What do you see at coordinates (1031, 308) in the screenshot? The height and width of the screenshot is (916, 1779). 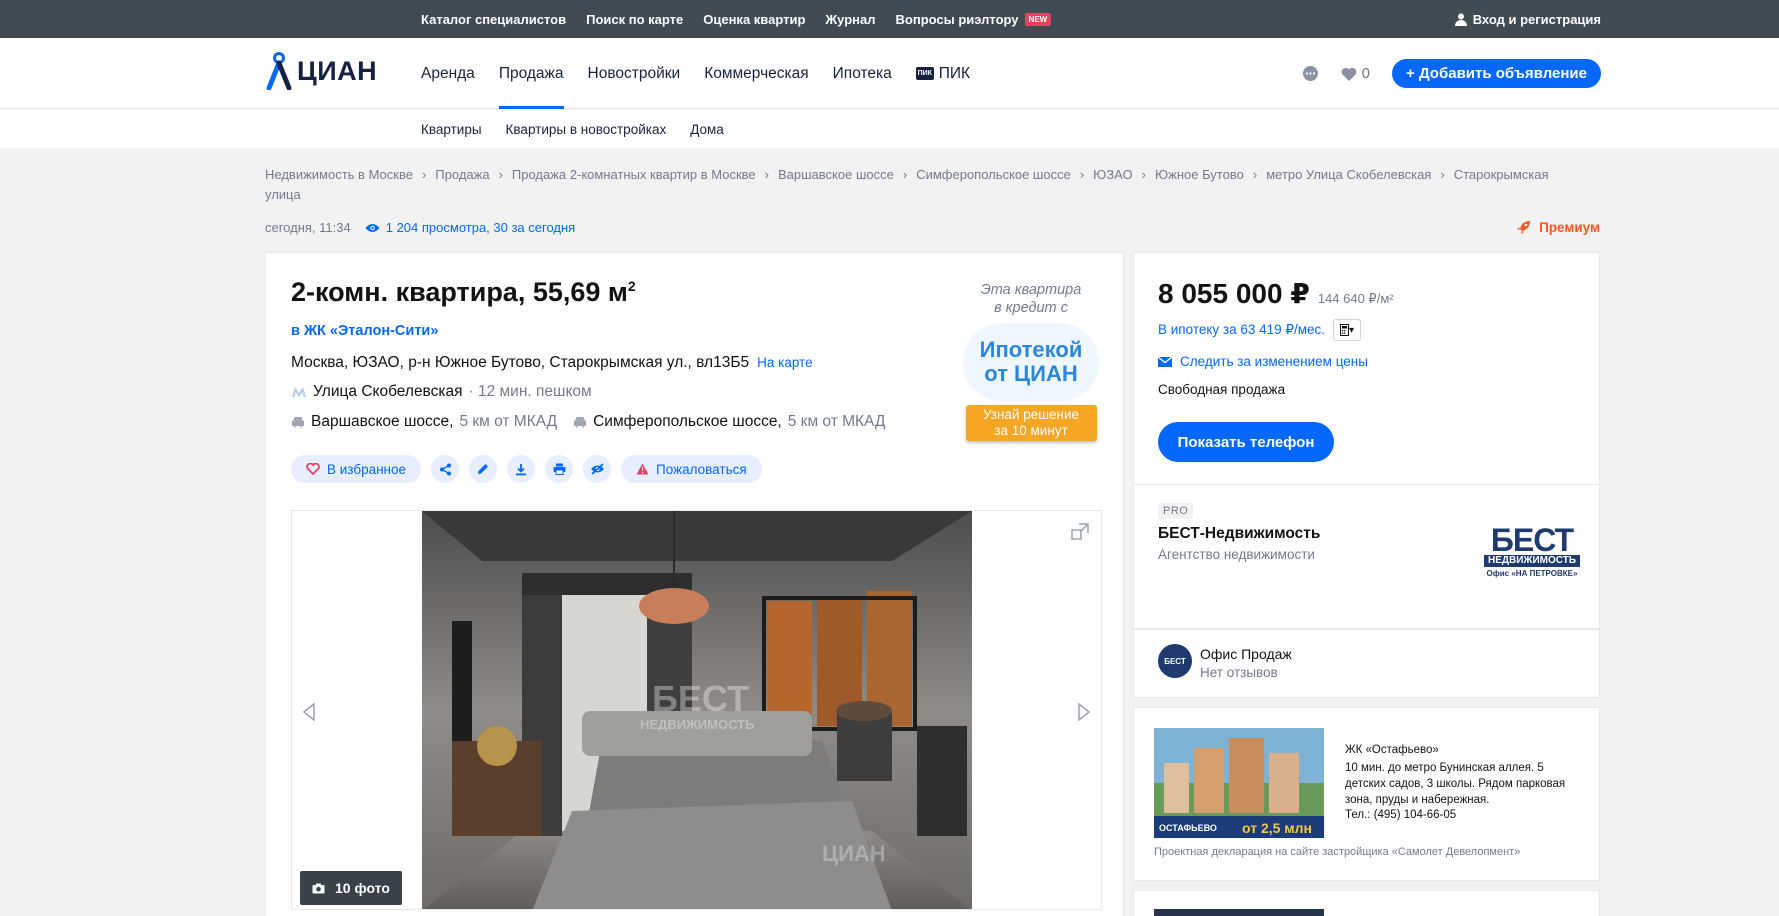 I see `promo-line2: в кредит с` at bounding box center [1031, 308].